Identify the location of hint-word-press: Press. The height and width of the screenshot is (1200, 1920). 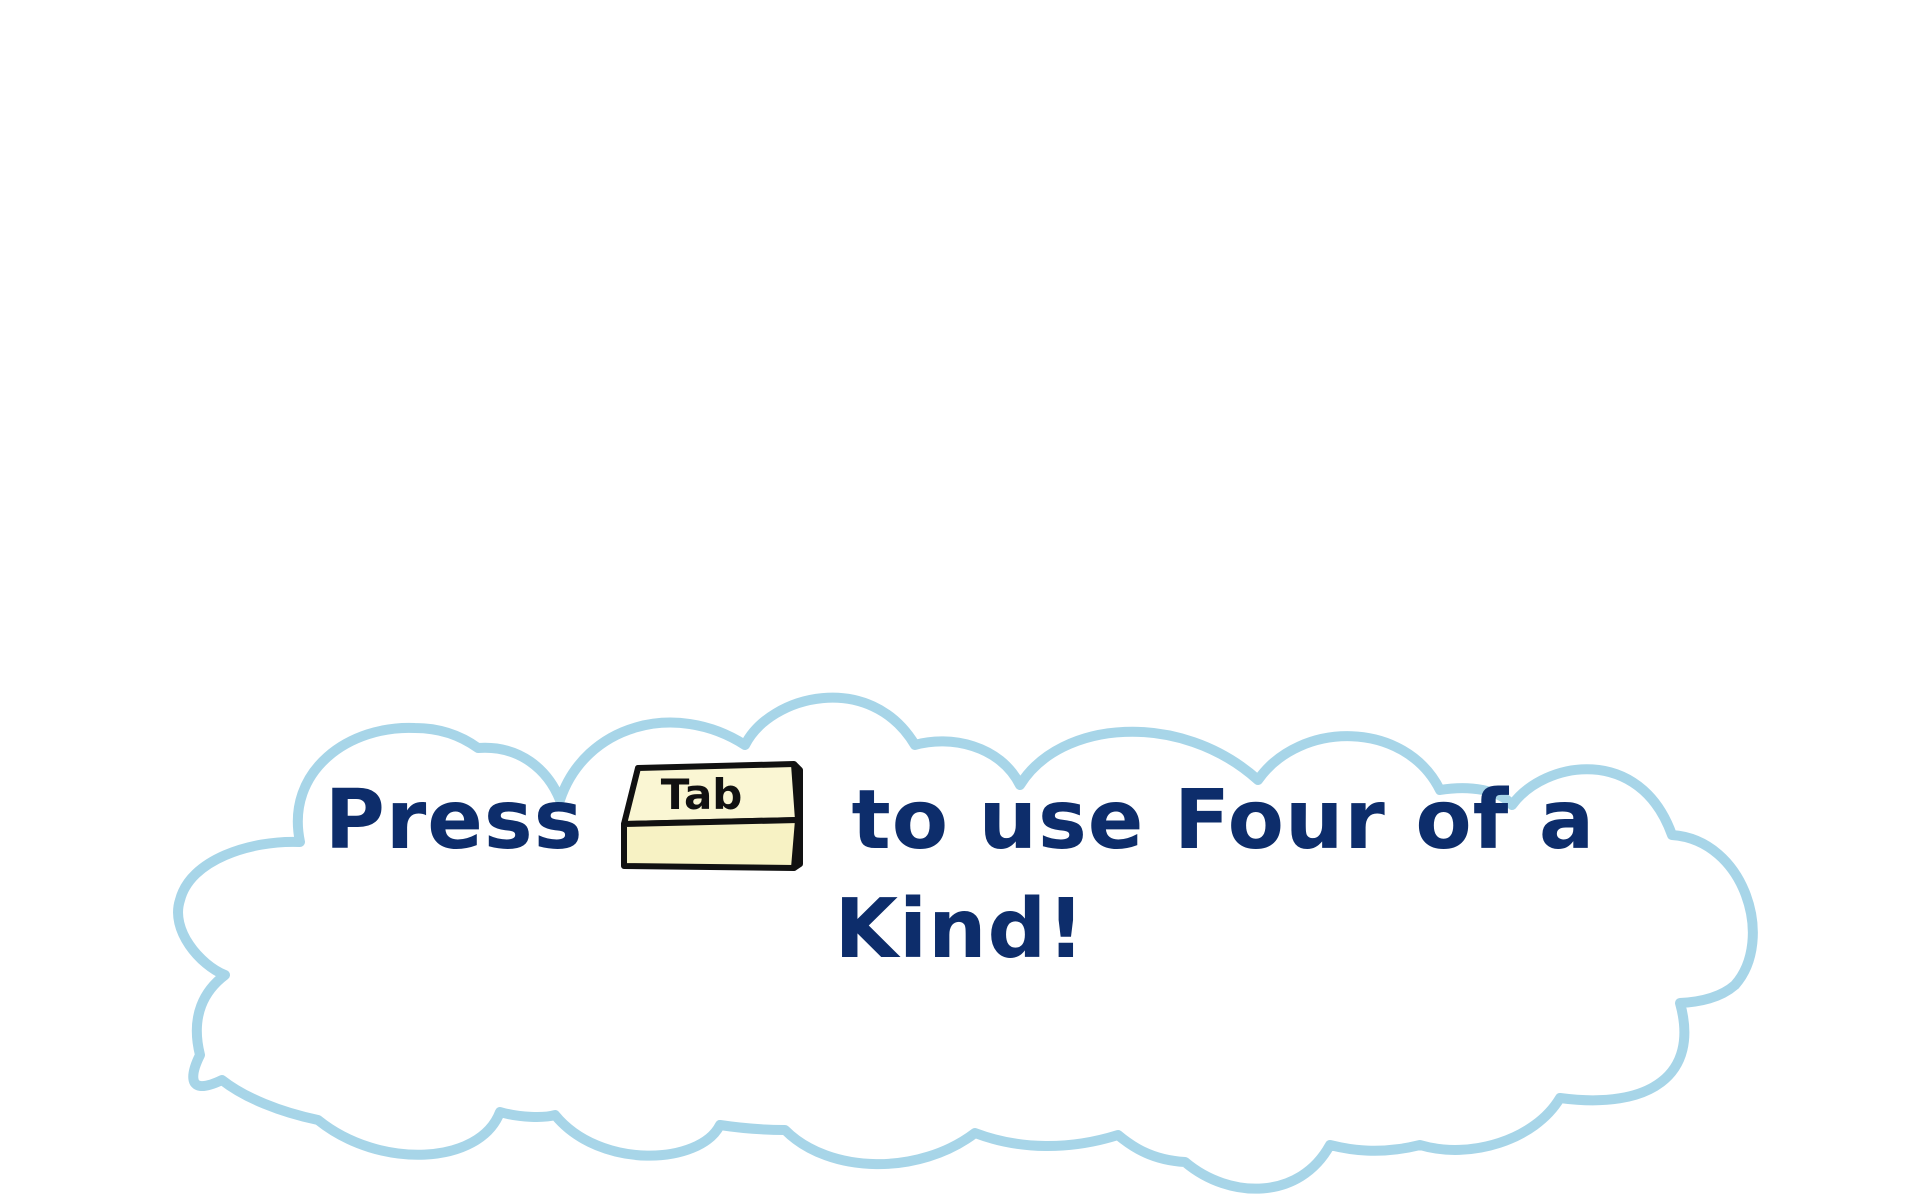
(454, 820).